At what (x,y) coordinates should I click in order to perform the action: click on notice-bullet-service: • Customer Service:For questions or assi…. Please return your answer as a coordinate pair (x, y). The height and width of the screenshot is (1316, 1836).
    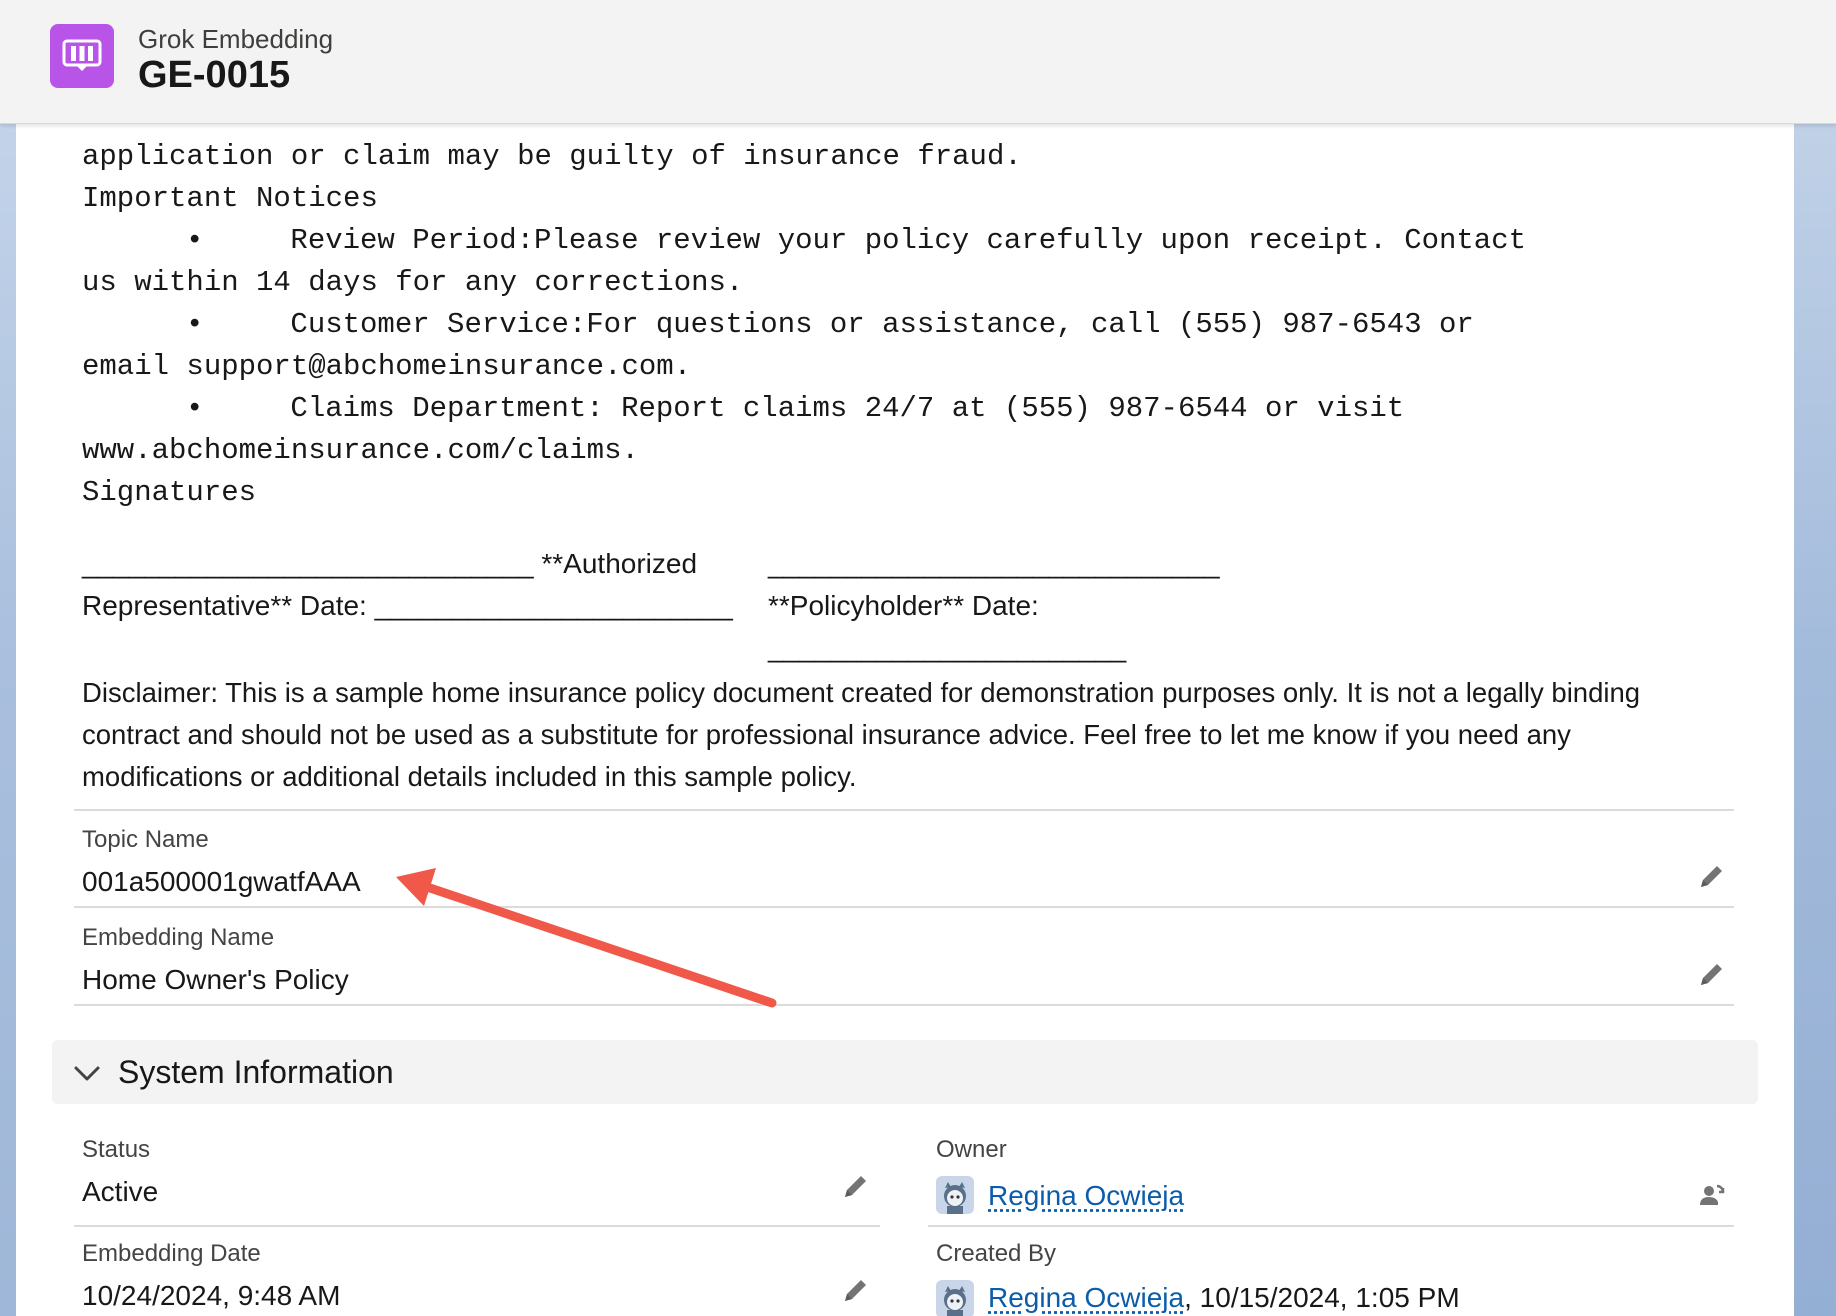
    Looking at the image, I should click on (830, 324).